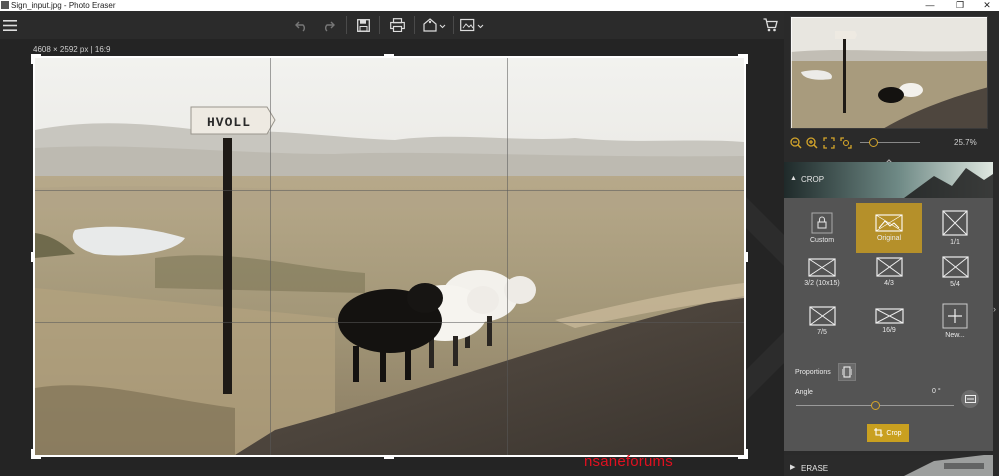 The width and height of the screenshot is (999, 476). What do you see at coordinates (889, 283) in the screenshot?
I see `crop-preset-label: 4/3` at bounding box center [889, 283].